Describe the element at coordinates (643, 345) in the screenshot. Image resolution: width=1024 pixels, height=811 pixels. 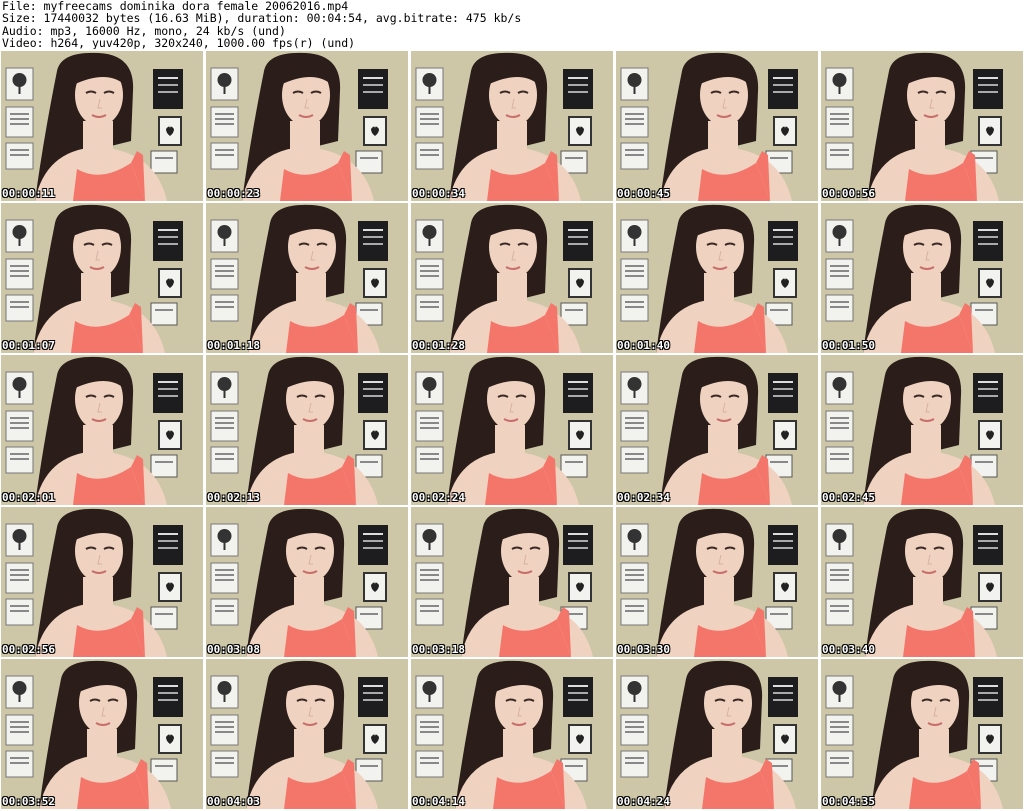
I see `frame-timestamp: 00:01:40` at that location.